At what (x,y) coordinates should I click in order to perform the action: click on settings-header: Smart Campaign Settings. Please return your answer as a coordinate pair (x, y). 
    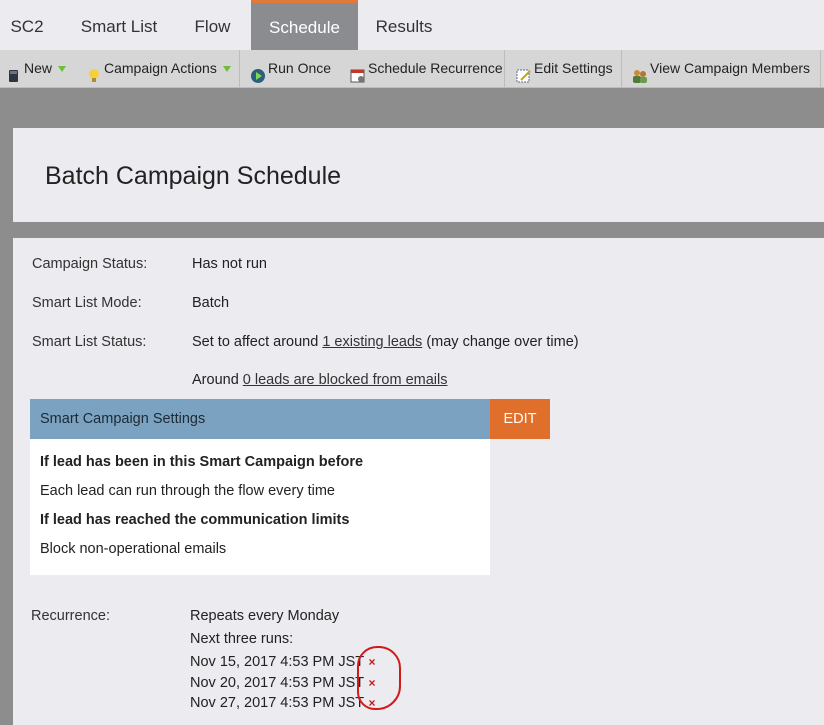
    Looking at the image, I should click on (260, 419).